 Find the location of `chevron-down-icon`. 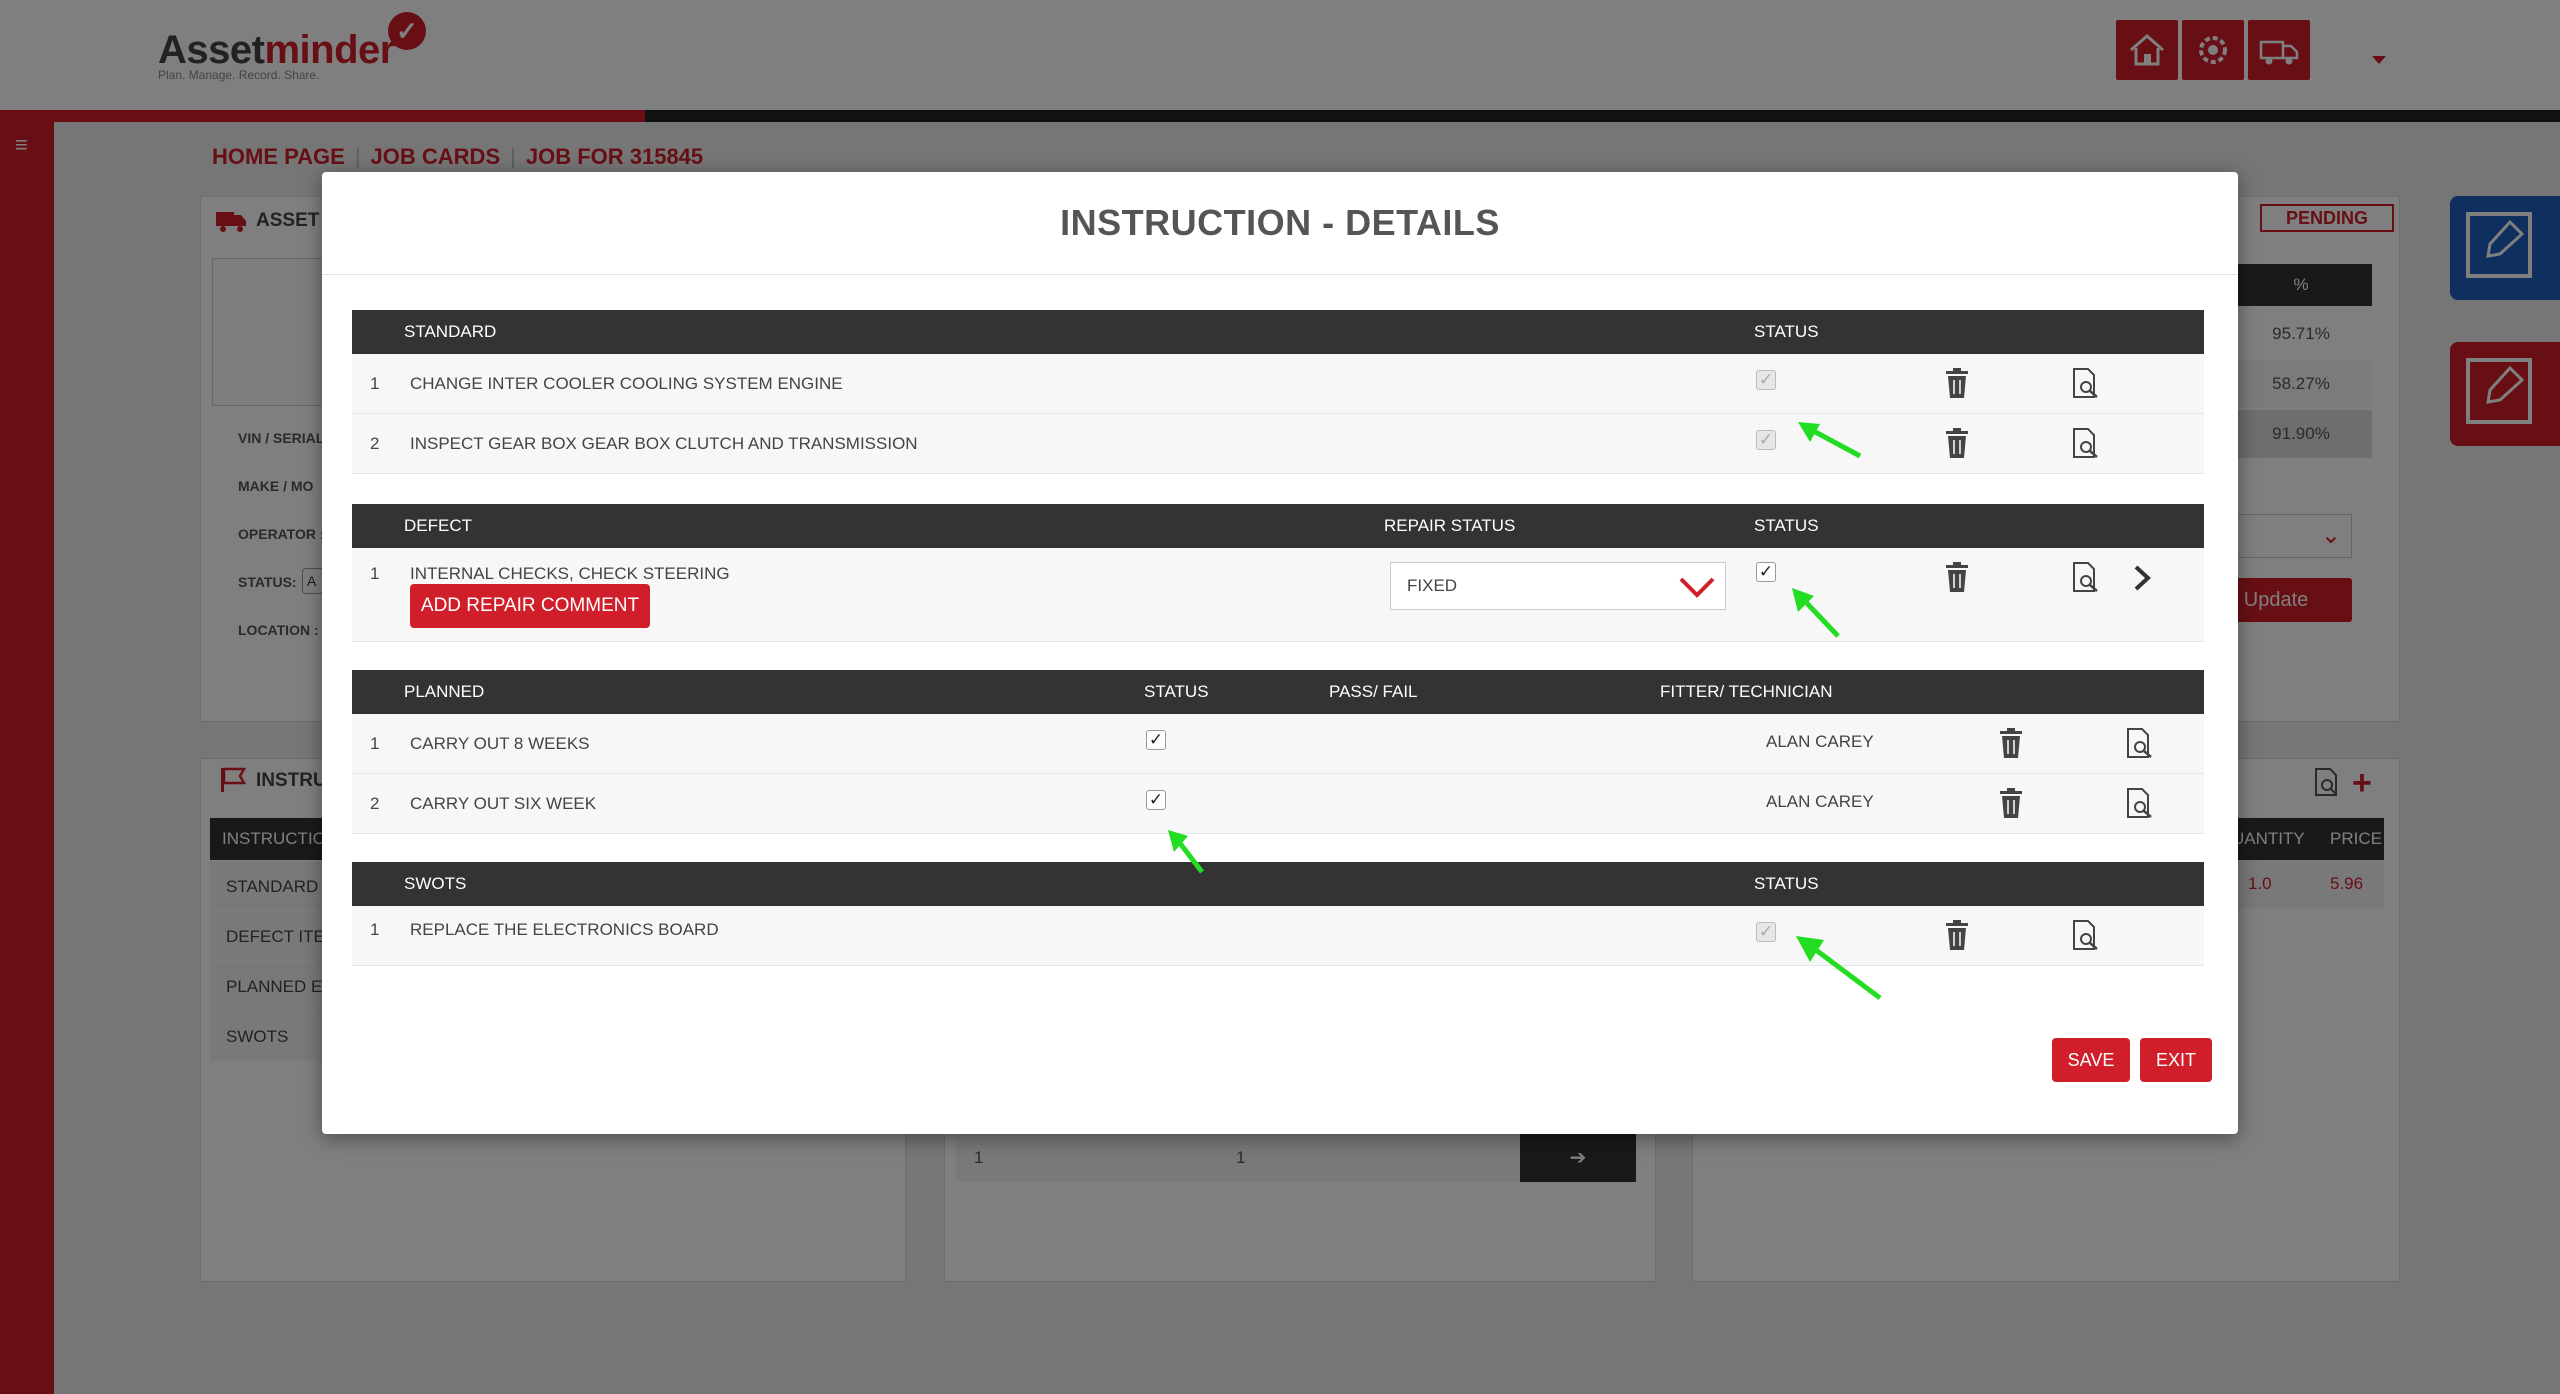

chevron-down-icon is located at coordinates (1697, 587).